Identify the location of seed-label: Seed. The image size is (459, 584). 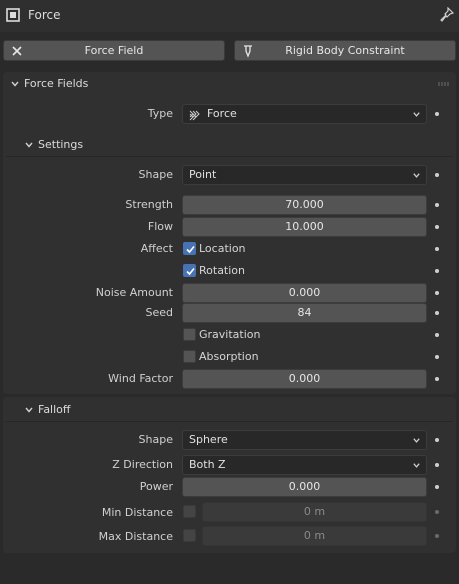
(159, 312).